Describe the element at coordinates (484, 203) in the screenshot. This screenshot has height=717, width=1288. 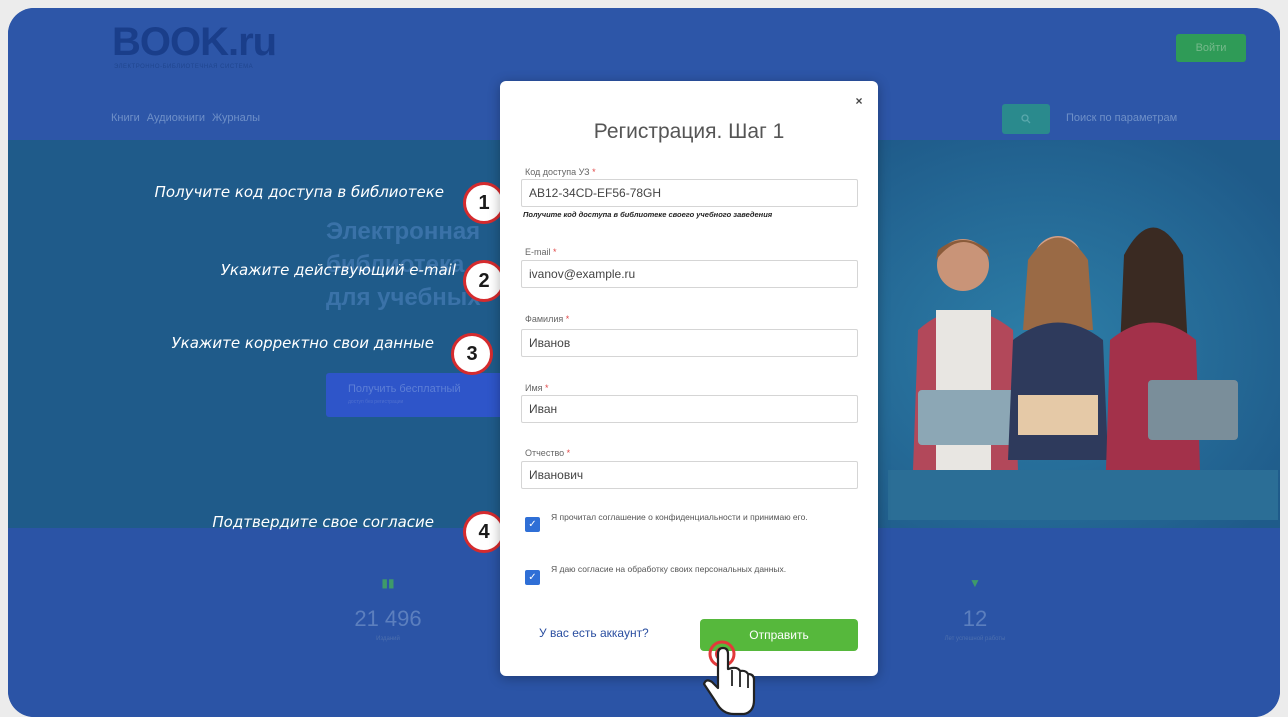
I see `callout-badge-1: 1` at that location.